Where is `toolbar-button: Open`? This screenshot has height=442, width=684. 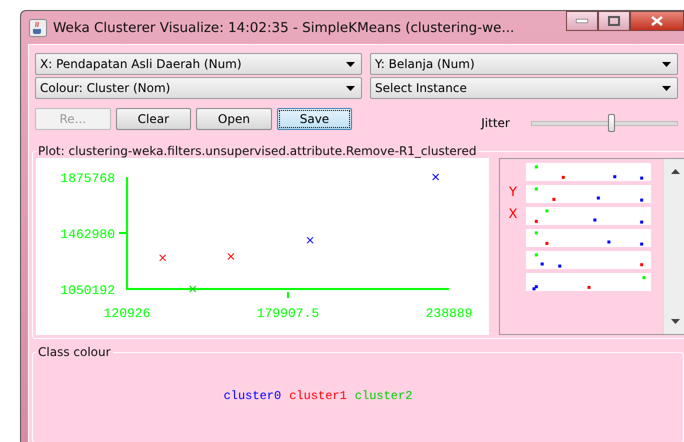 toolbar-button: Open is located at coordinates (234, 119).